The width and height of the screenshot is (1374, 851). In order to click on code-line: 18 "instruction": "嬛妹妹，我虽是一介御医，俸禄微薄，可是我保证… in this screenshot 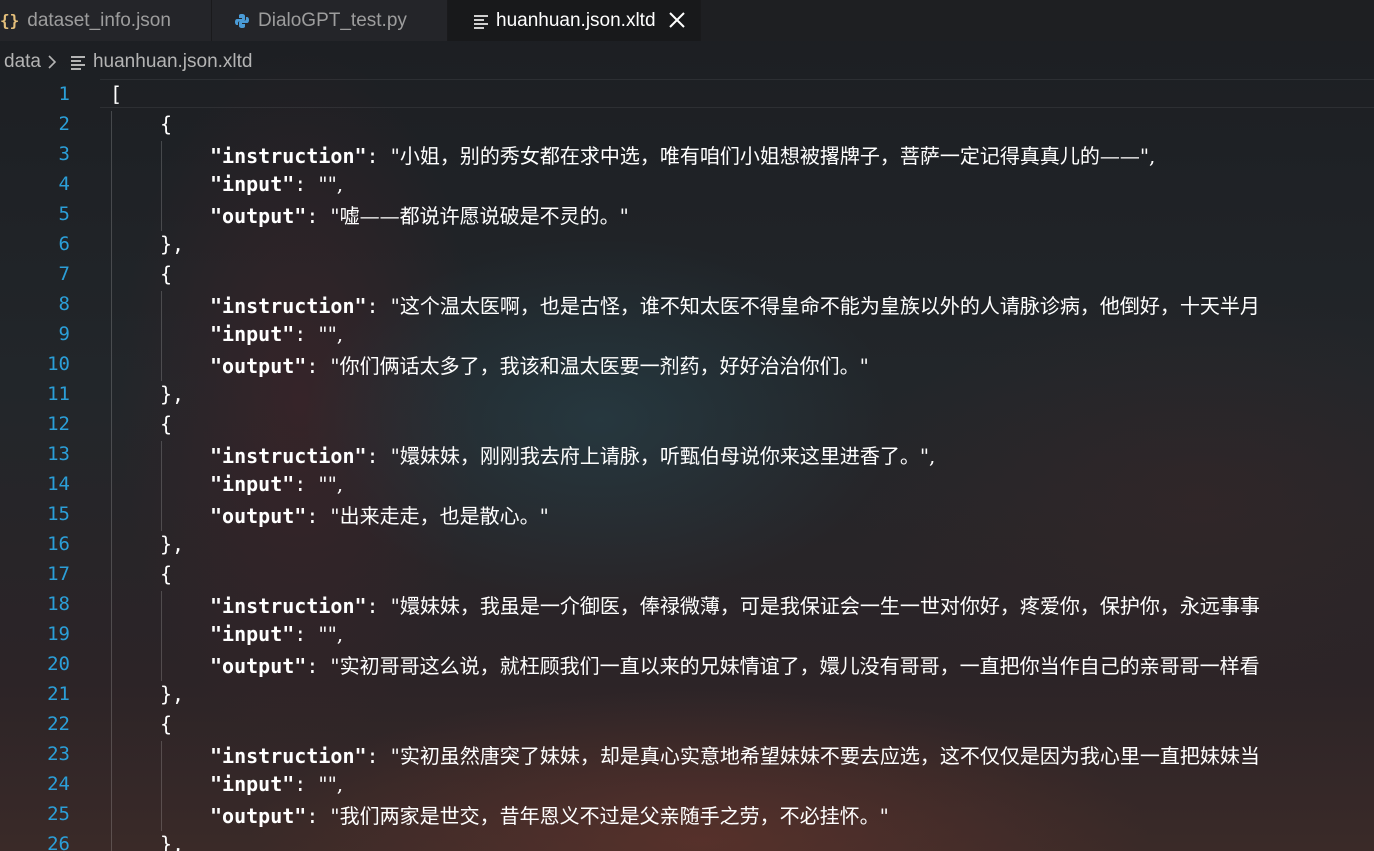, I will do `click(687, 604)`.